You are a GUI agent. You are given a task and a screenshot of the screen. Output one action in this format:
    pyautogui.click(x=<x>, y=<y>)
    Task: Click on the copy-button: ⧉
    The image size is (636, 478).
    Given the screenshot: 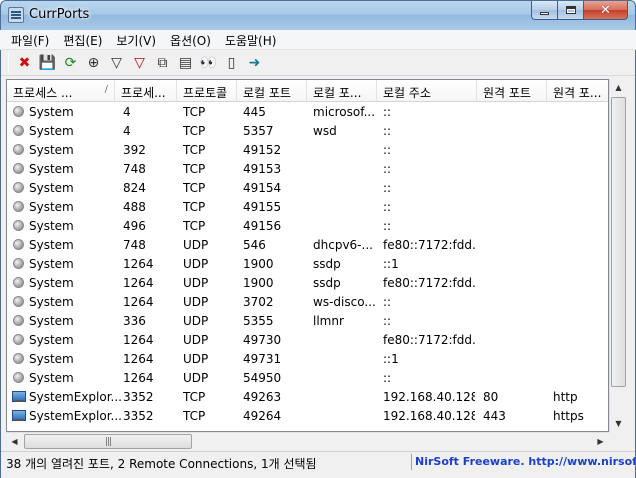 What is the action you would take?
    pyautogui.click(x=162, y=63)
    